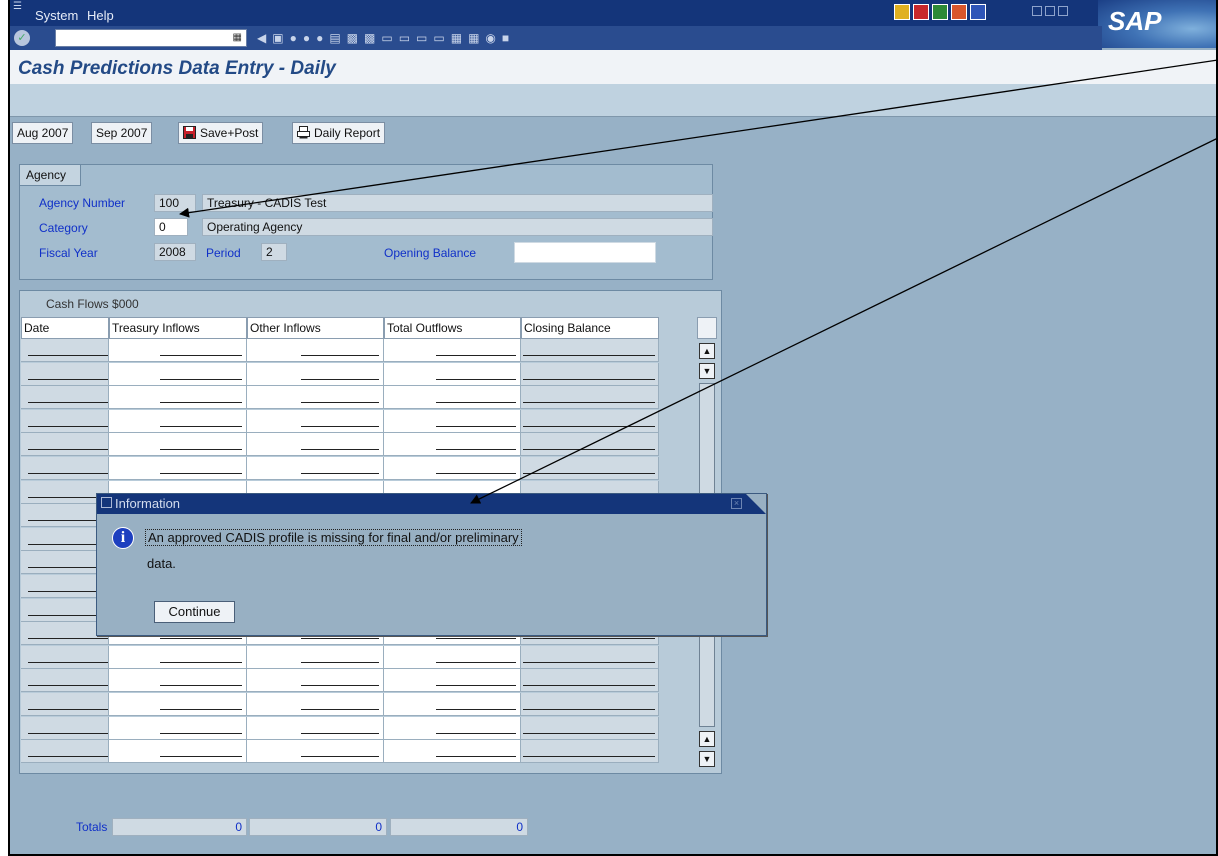 This screenshot has width=1218, height=856. Describe the element at coordinates (151, 38) in the screenshot. I see `command-field: ▦` at that location.